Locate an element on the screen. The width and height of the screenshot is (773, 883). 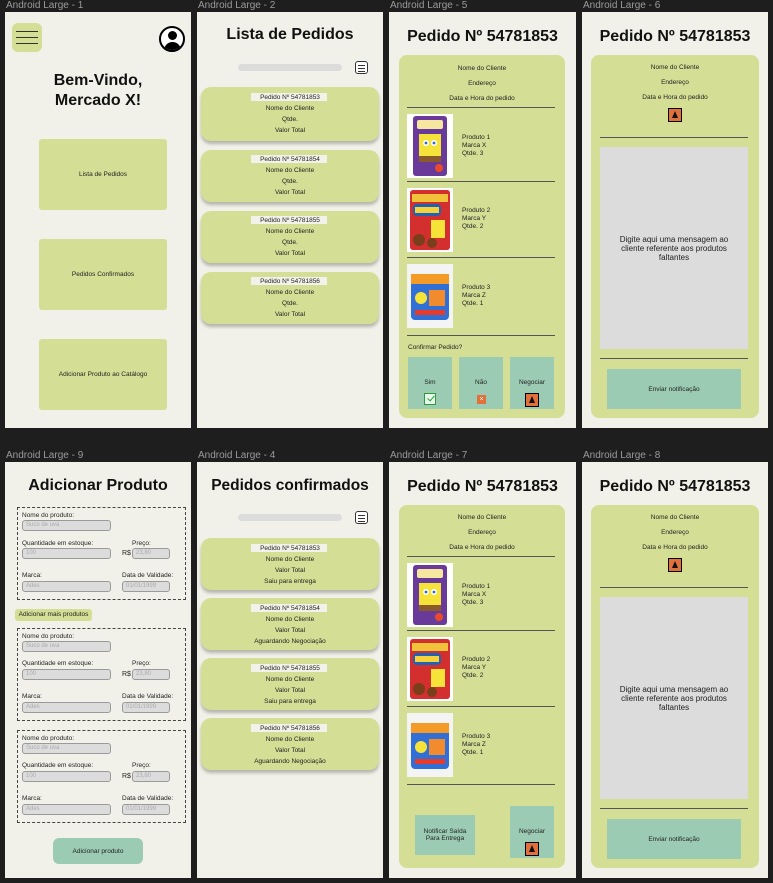
product-info: Produto 2 Marca Y Qtde. 2 is located at coordinates (476, 667).